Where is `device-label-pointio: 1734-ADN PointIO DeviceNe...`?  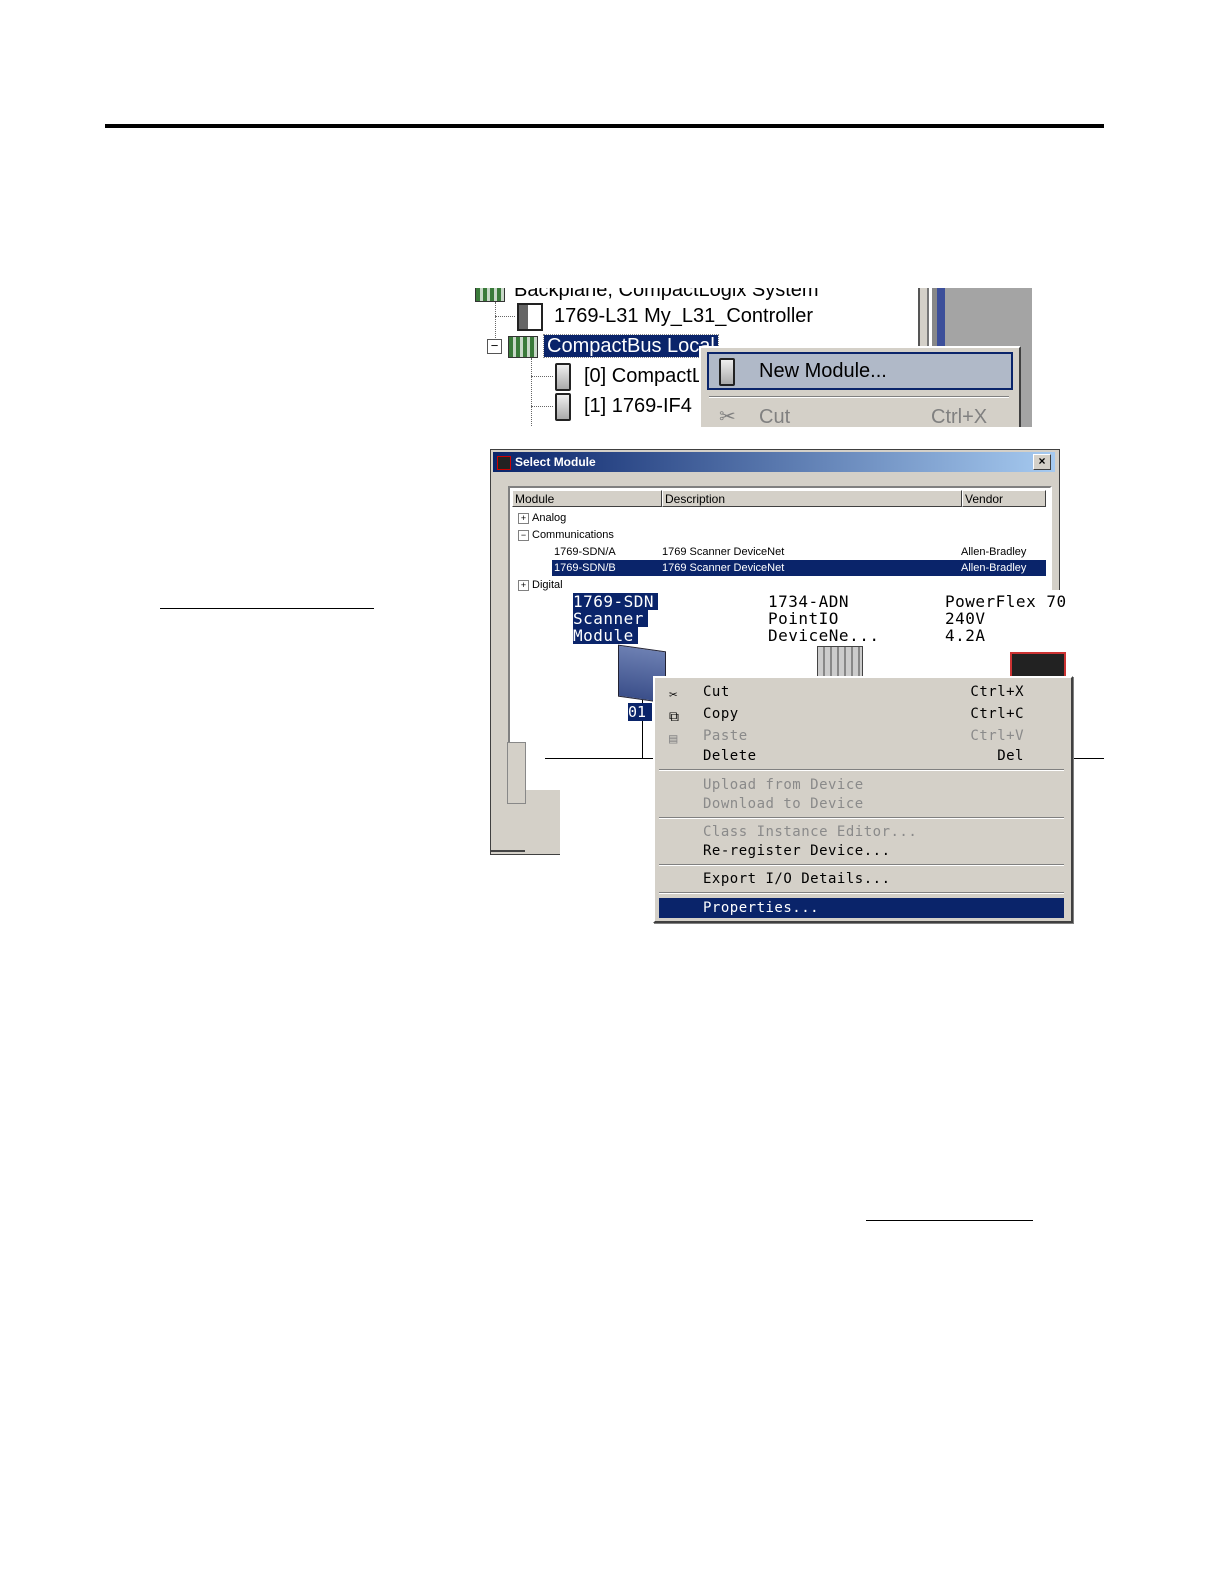 device-label-pointio: 1734-ADN PointIO DeviceNe... is located at coordinates (823, 618).